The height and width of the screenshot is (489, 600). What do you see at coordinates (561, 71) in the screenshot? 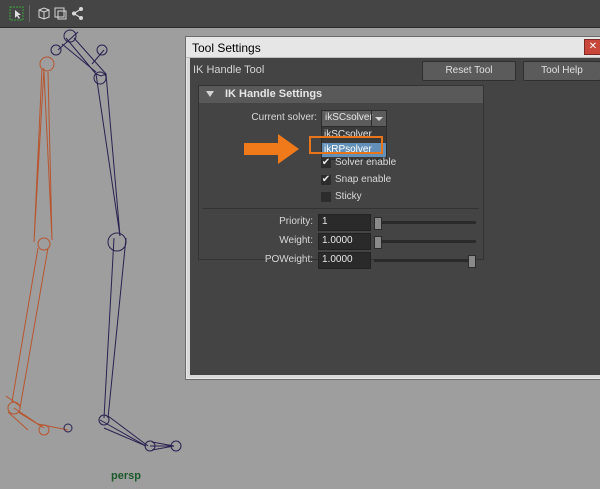
I see `tool-help-button: Tool Help` at bounding box center [561, 71].